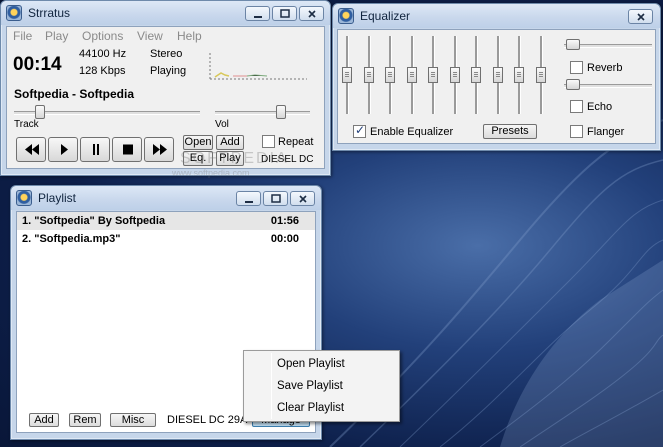 This screenshot has width=663, height=447. I want to click on presets-button: Presets, so click(510, 131).